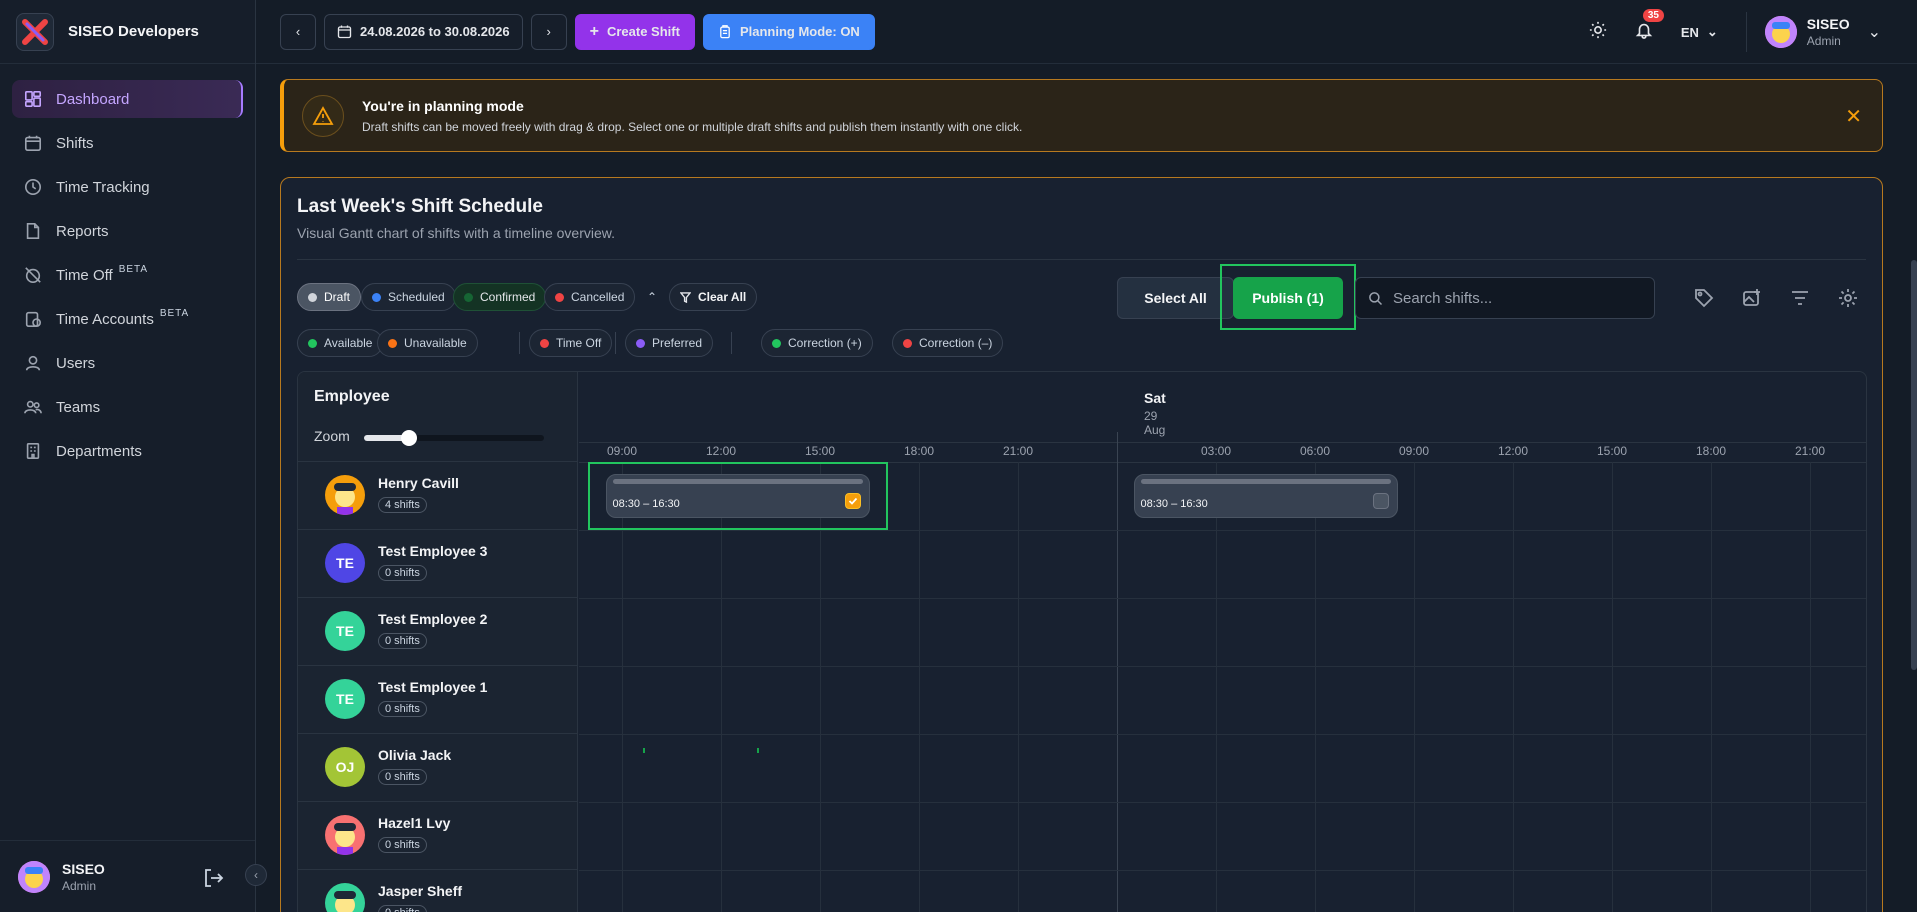 Image resolution: width=1917 pixels, height=912 pixels. Describe the element at coordinates (571, 343) in the screenshot. I see `filter-chip-time-off: Time Off` at that location.